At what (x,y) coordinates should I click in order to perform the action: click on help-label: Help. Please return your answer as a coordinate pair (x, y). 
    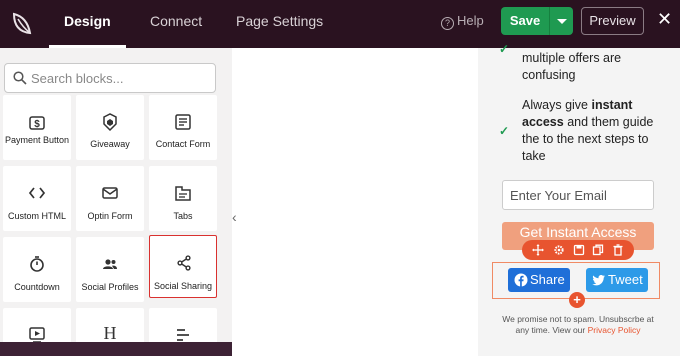
    Looking at the image, I should click on (470, 20).